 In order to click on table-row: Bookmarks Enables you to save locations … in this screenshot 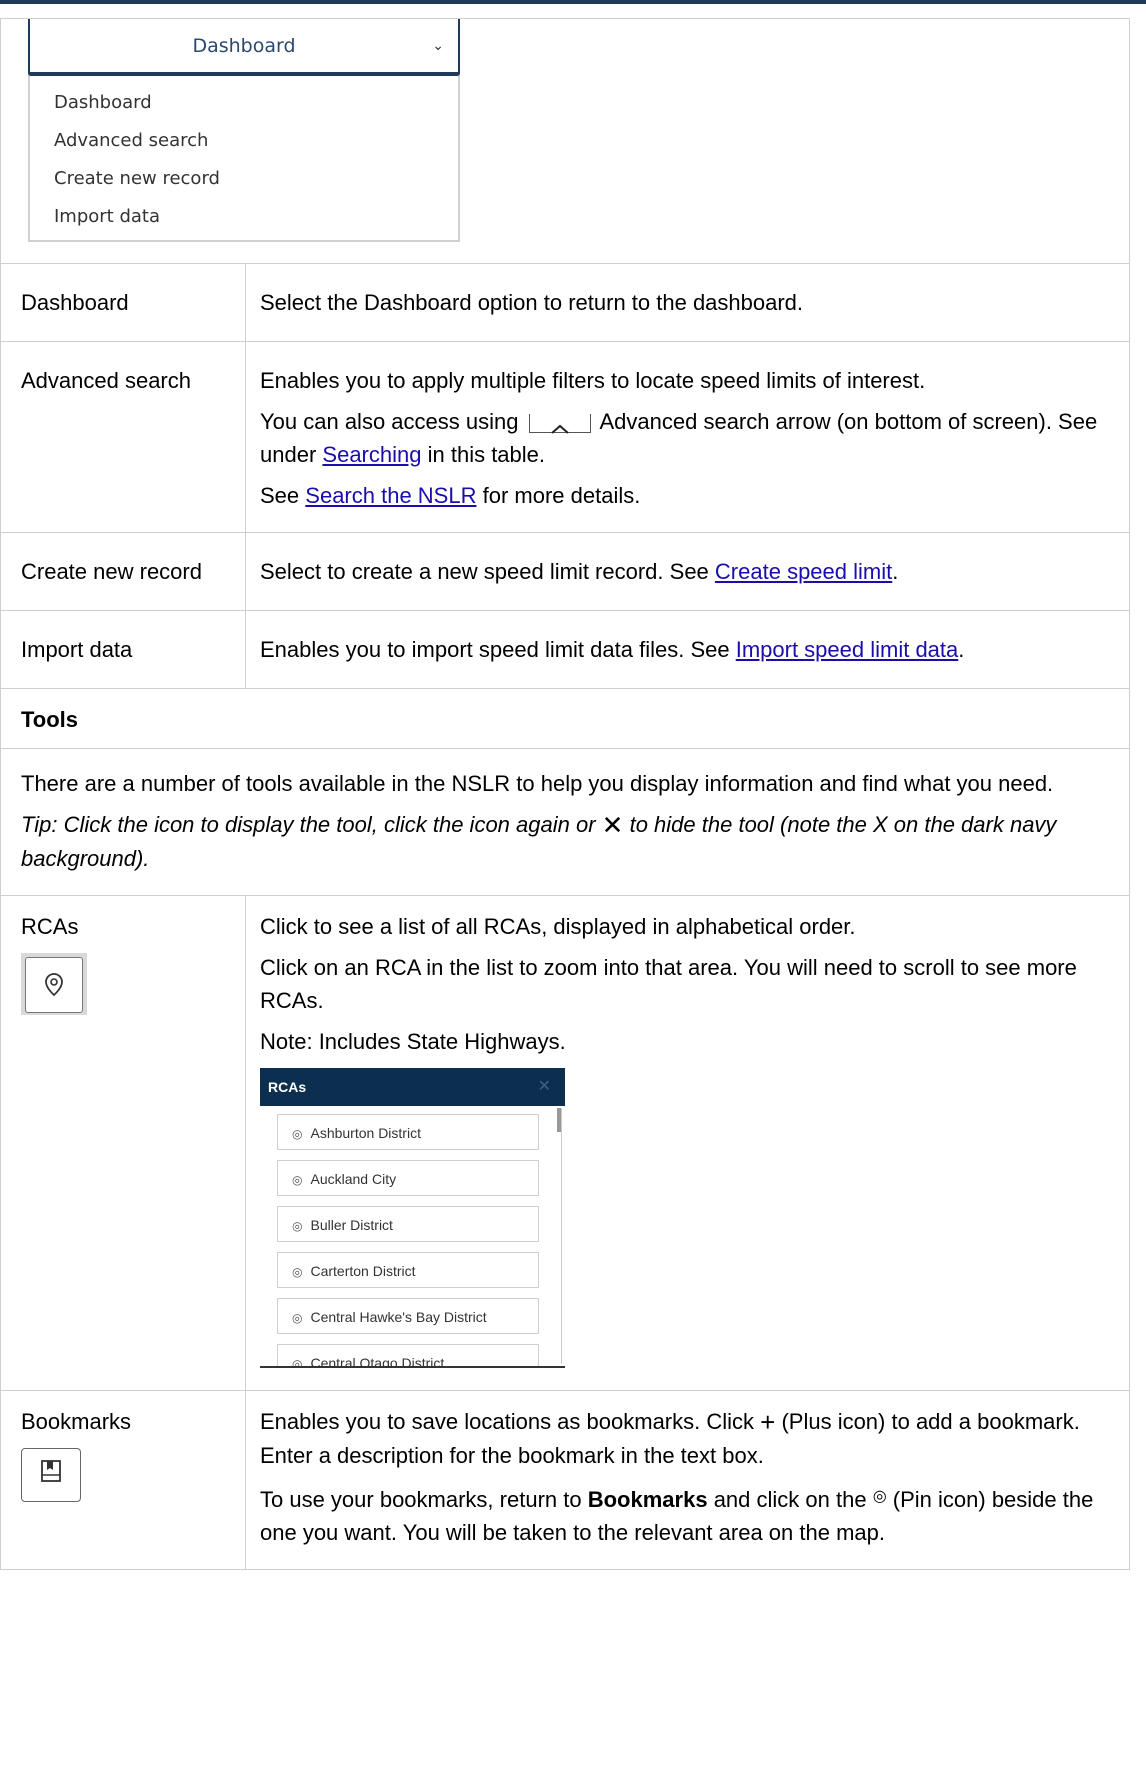, I will do `click(565, 1480)`.